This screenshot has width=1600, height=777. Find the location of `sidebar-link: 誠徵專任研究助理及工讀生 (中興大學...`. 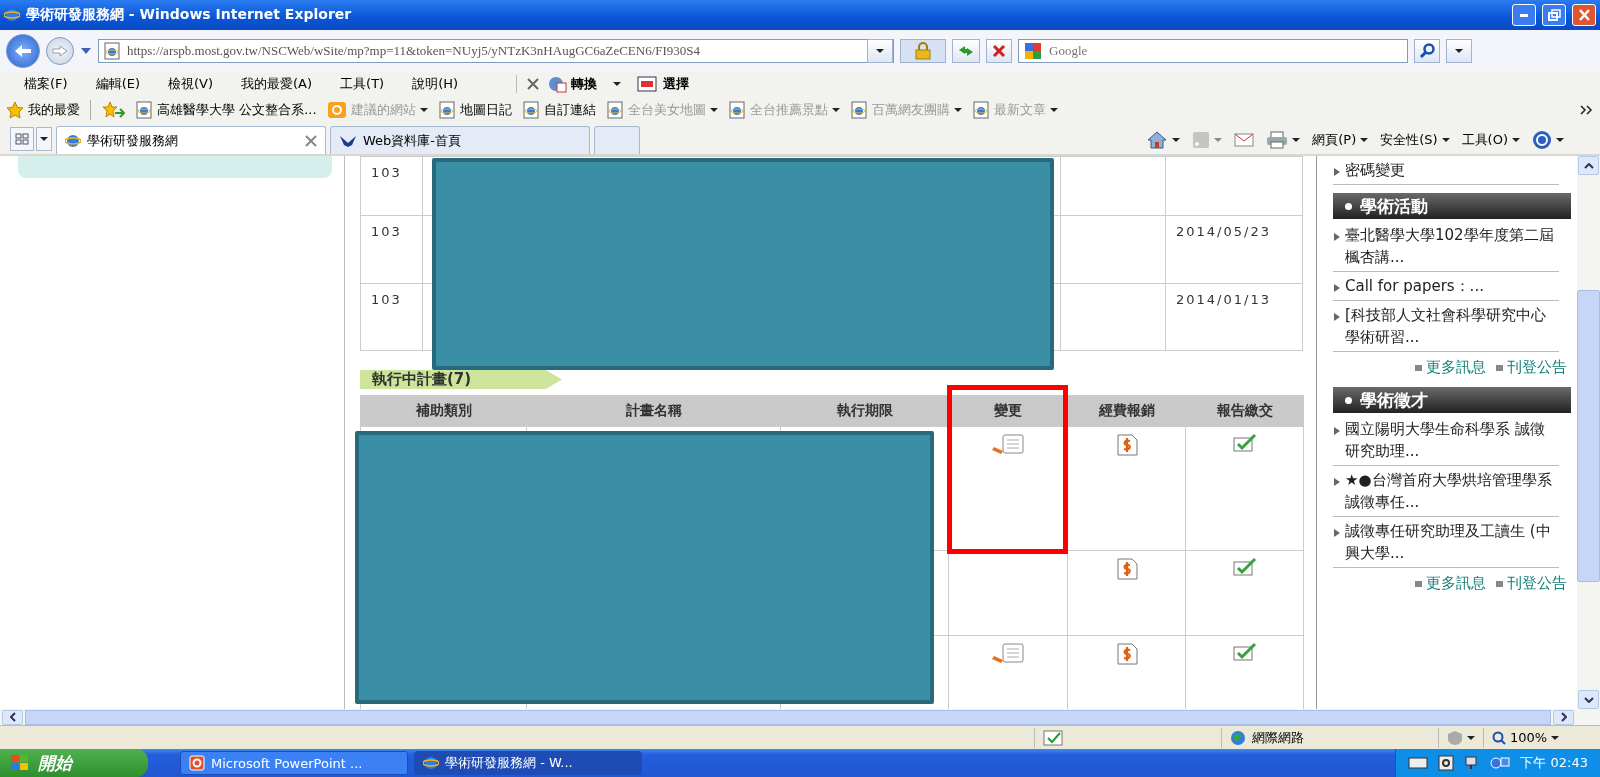

sidebar-link: 誠徵專任研究助理及工讀生 (中興大學... is located at coordinates (1446, 542).